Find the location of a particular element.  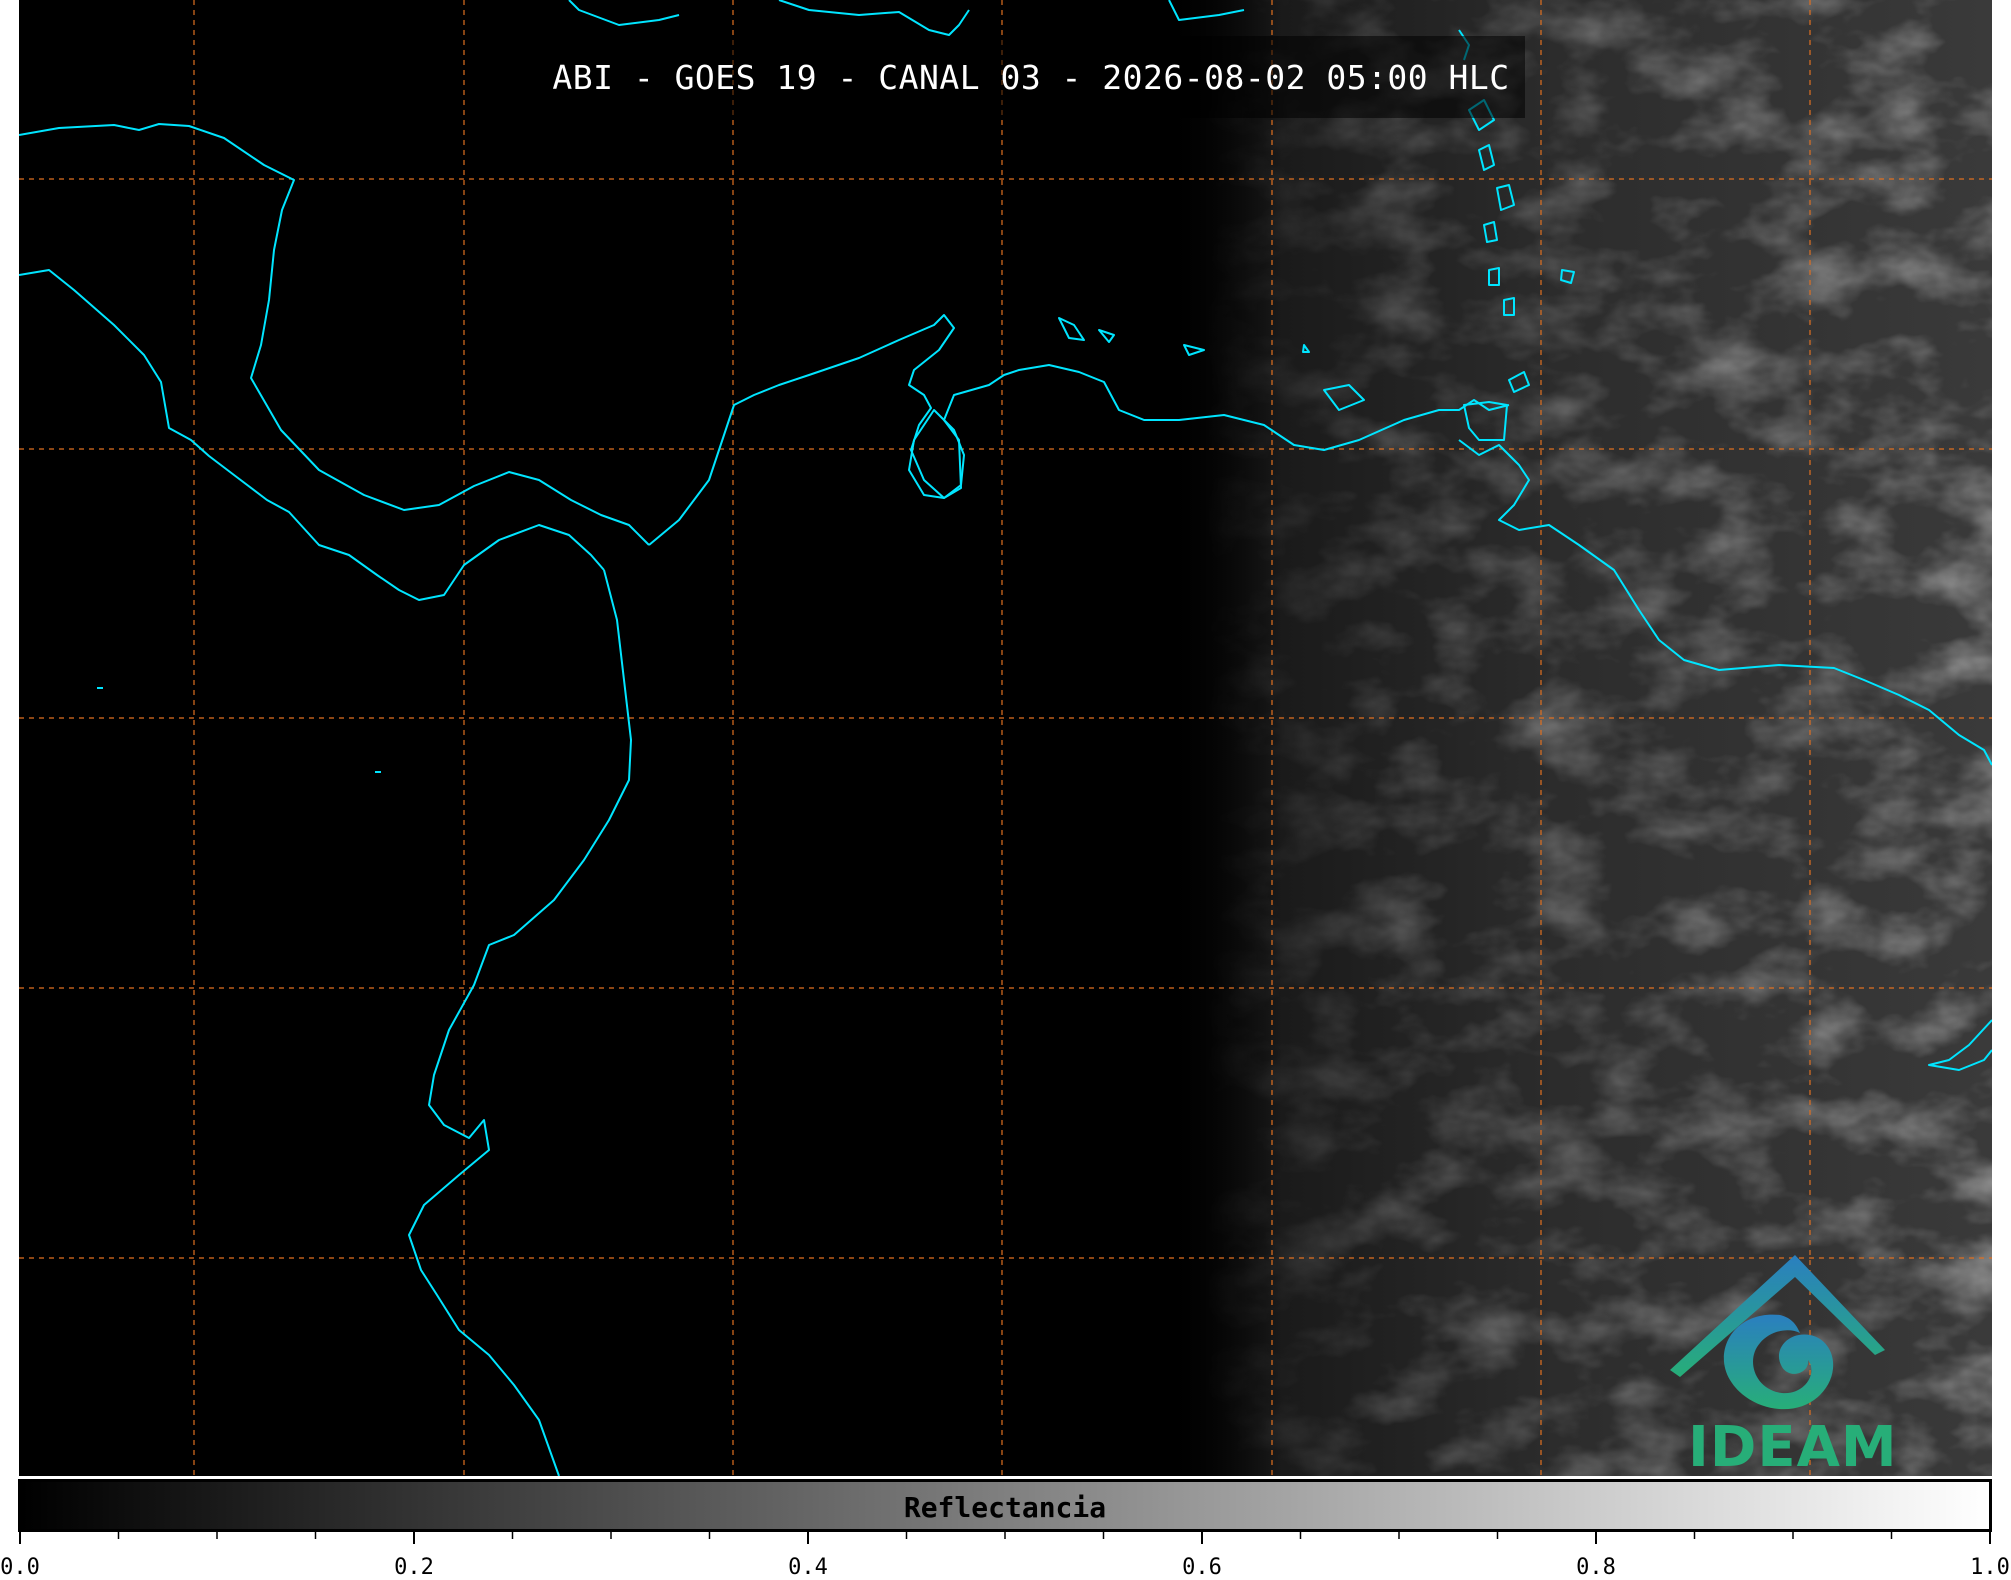

colorbar-tick-label: 0.4 is located at coordinates (808, 1567).